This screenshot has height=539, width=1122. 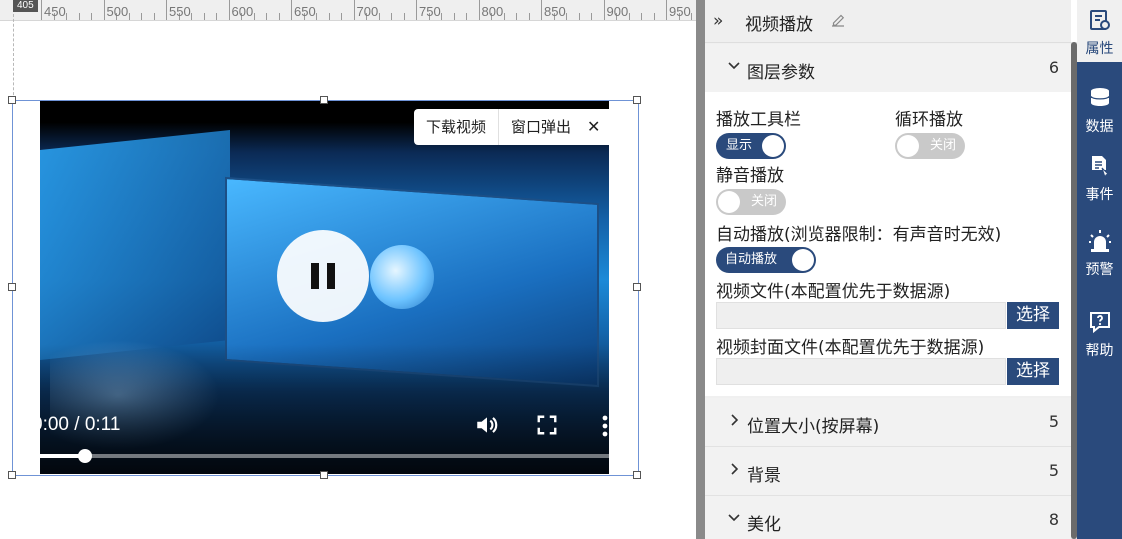 What do you see at coordinates (1033, 315) in the screenshot?
I see `video-file-select-button: 选择` at bounding box center [1033, 315].